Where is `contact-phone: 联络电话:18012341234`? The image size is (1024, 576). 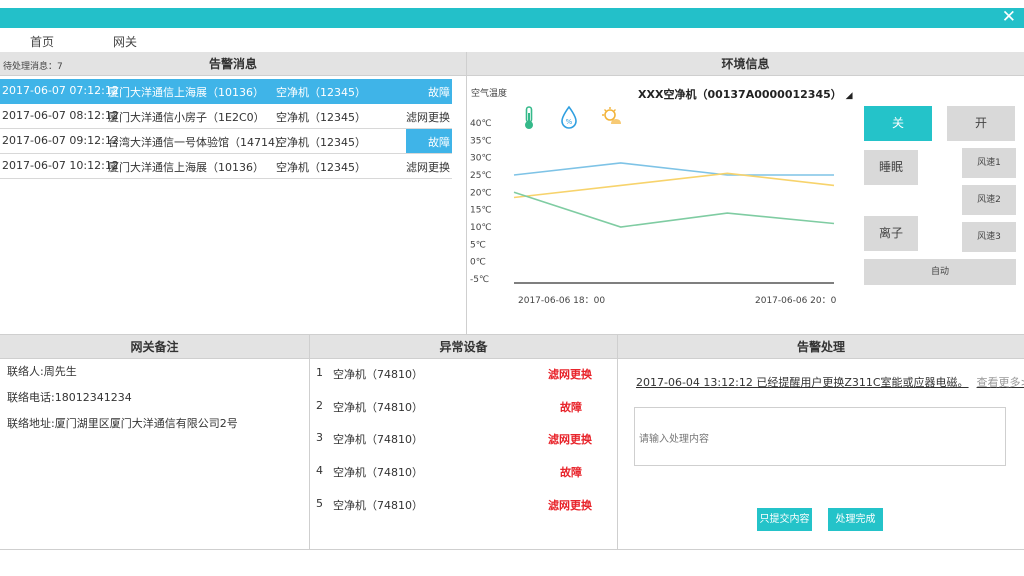
contact-phone: 联络电话:18012341234 is located at coordinates (69, 397).